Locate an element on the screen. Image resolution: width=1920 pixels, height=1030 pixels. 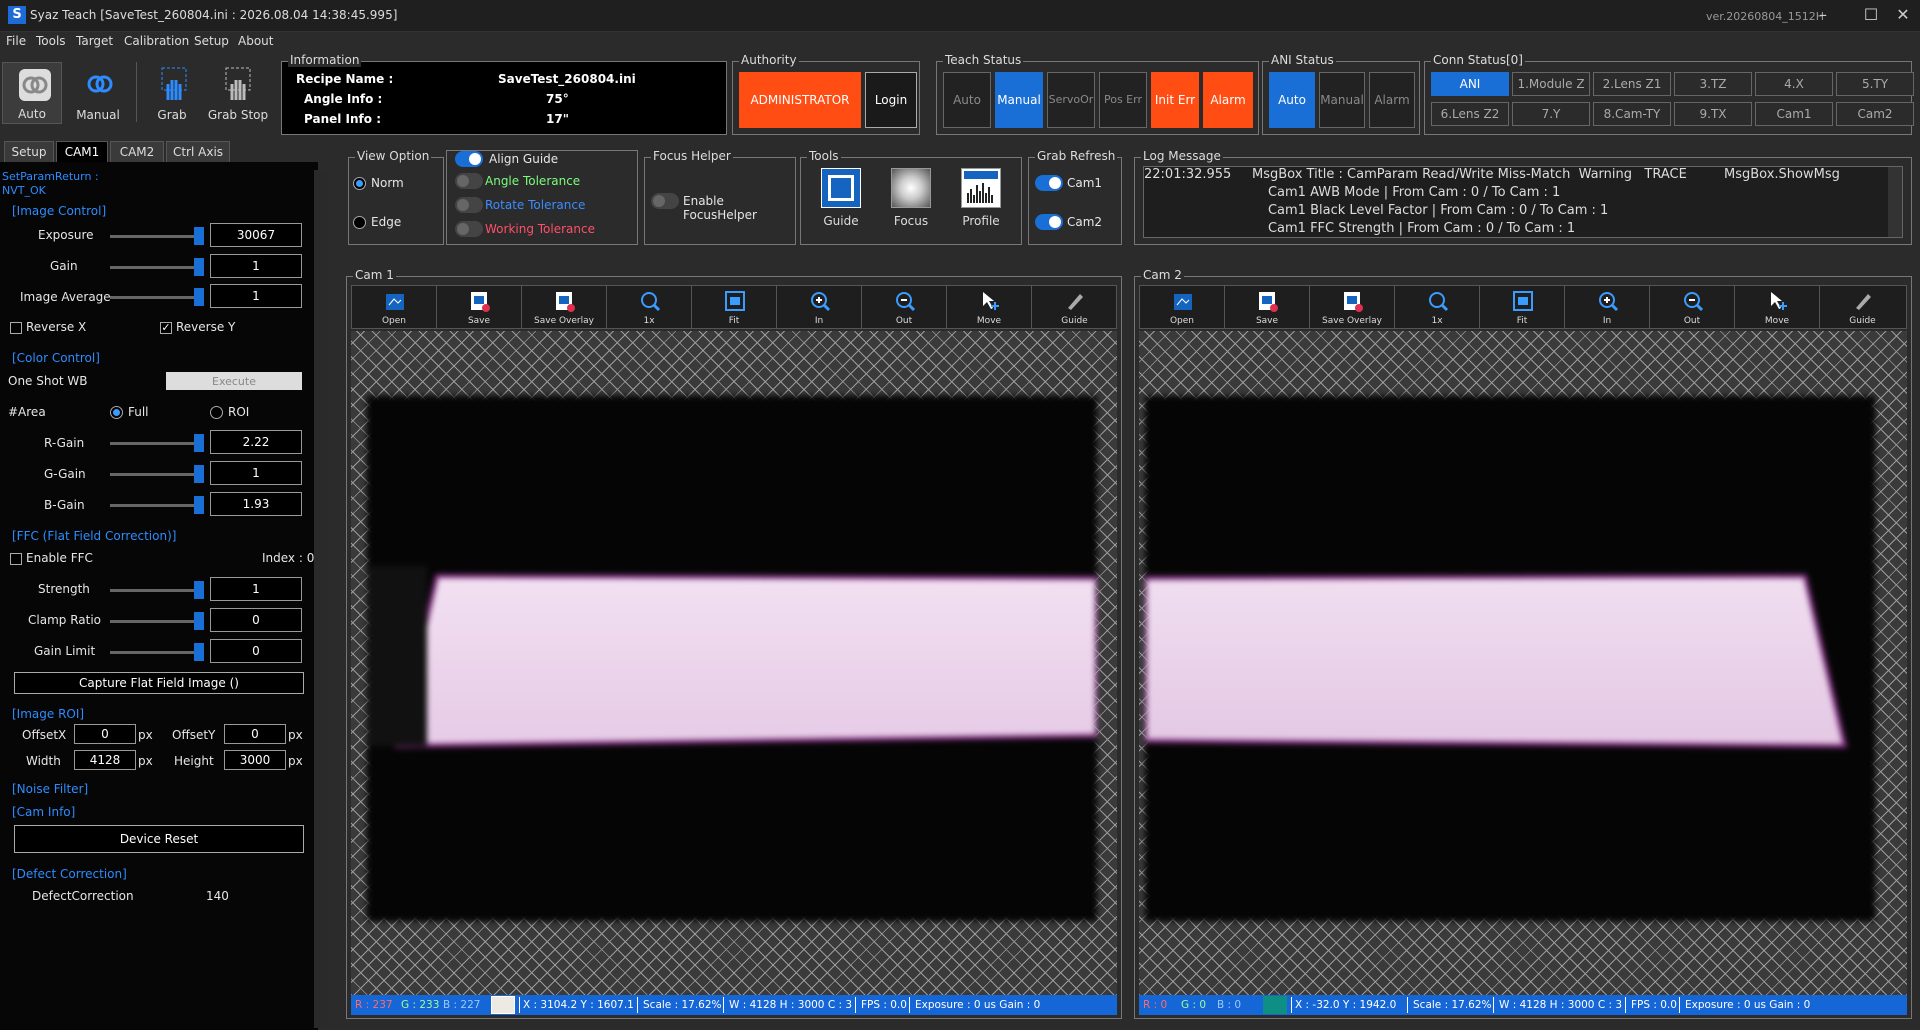
edge-label: Edge is located at coordinates (386, 222).